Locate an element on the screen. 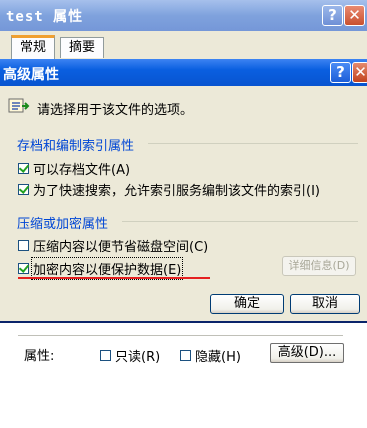 The height and width of the screenshot is (428, 367). encrypt-highlight-underline is located at coordinates (114, 278).